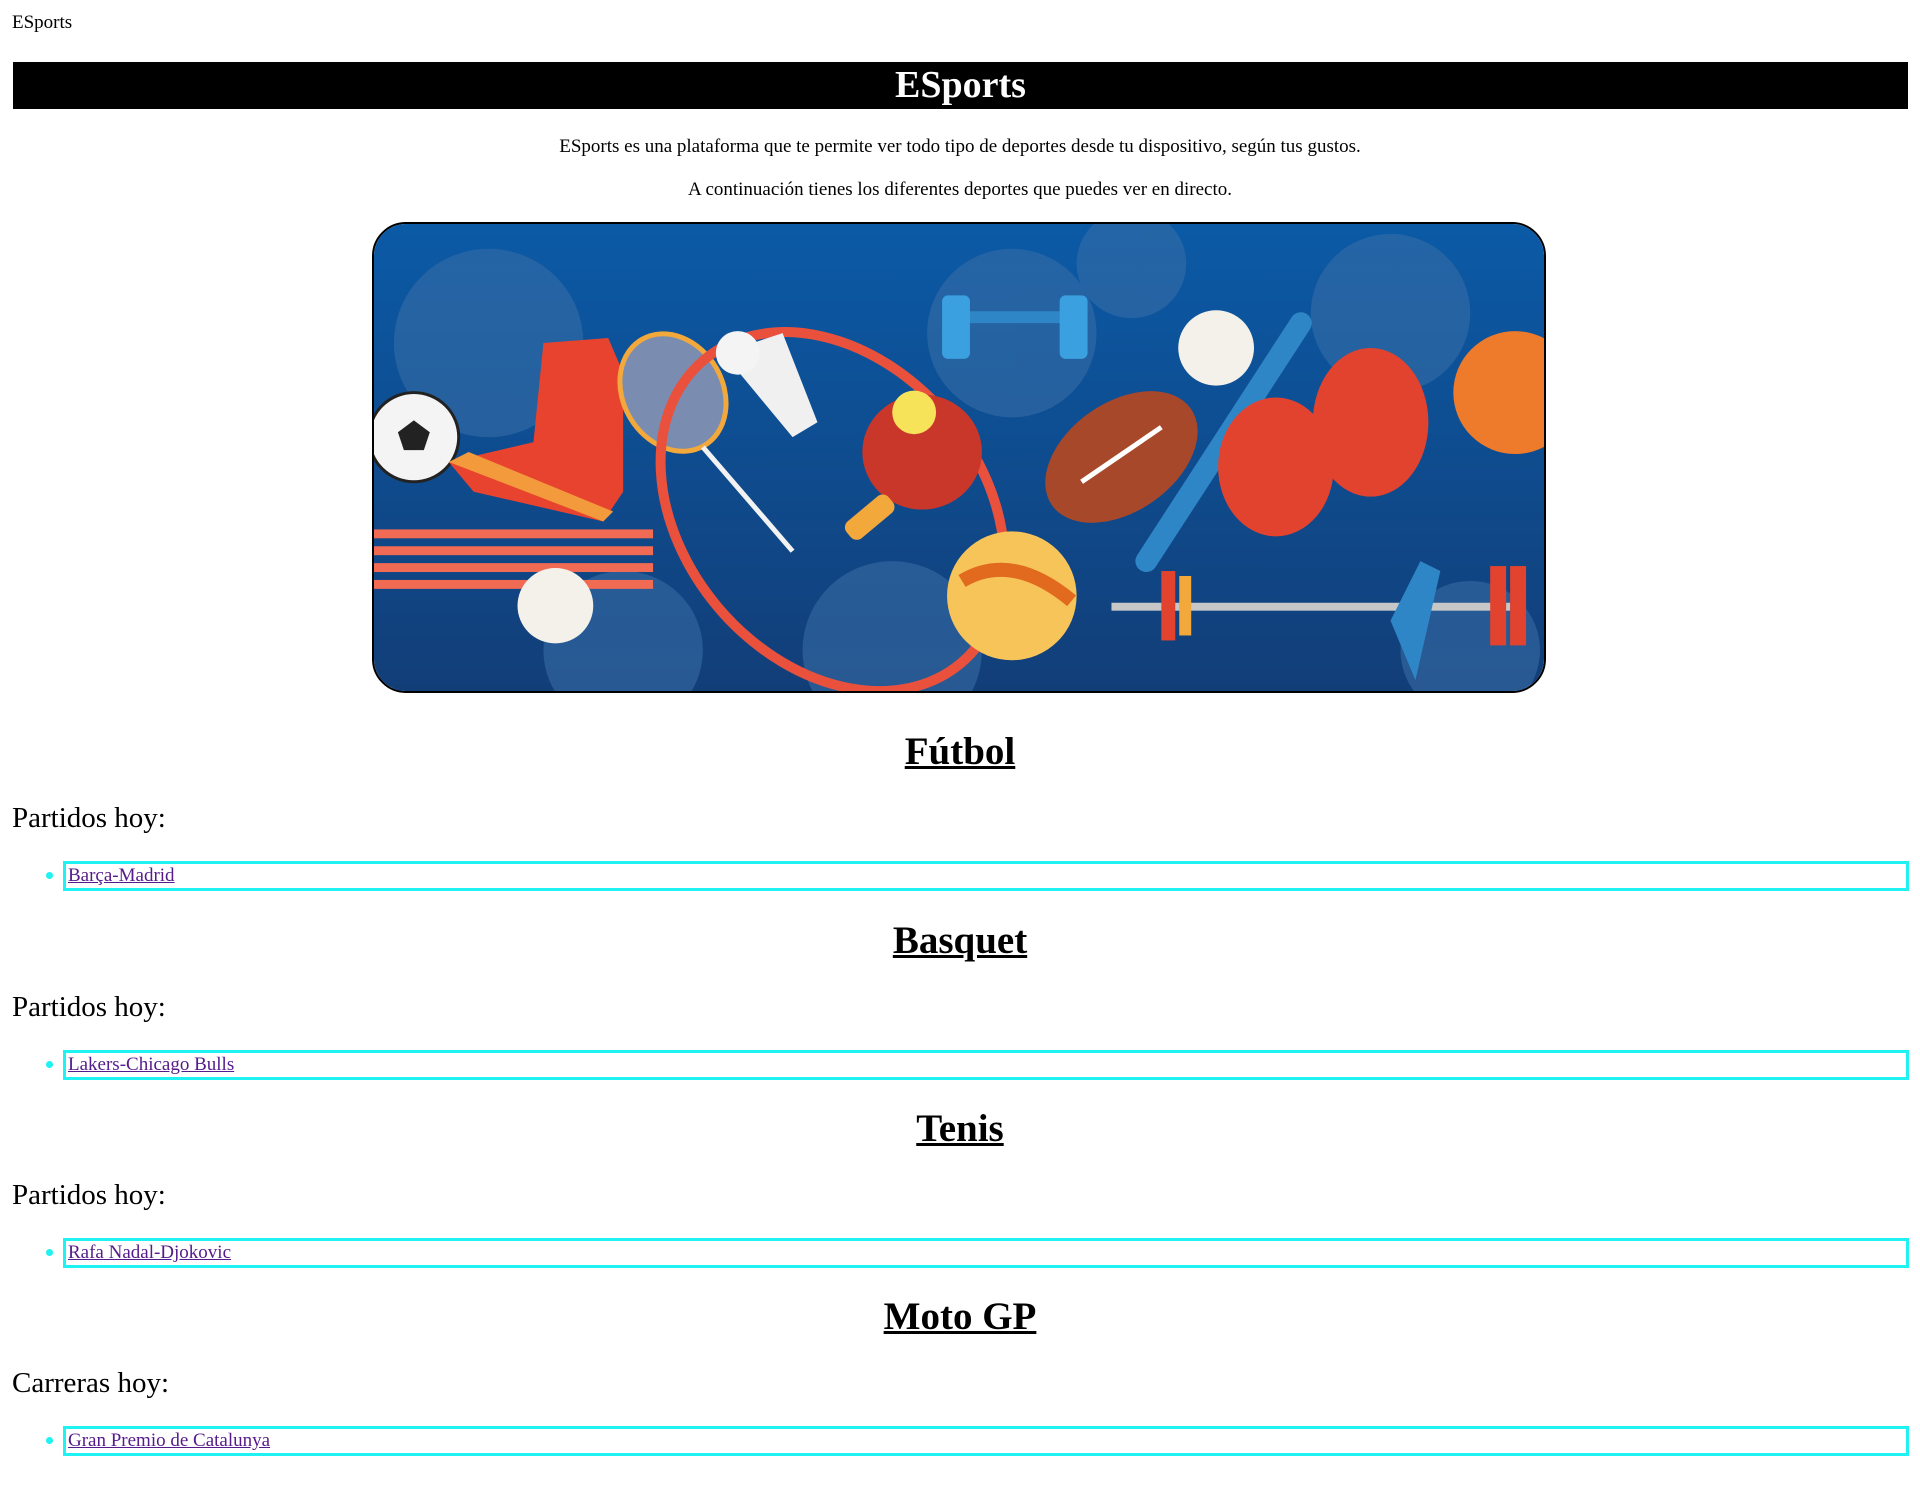  Describe the element at coordinates (977, 876) in the screenshot. I see `list-item-futbol: Barça-Madrid` at that location.